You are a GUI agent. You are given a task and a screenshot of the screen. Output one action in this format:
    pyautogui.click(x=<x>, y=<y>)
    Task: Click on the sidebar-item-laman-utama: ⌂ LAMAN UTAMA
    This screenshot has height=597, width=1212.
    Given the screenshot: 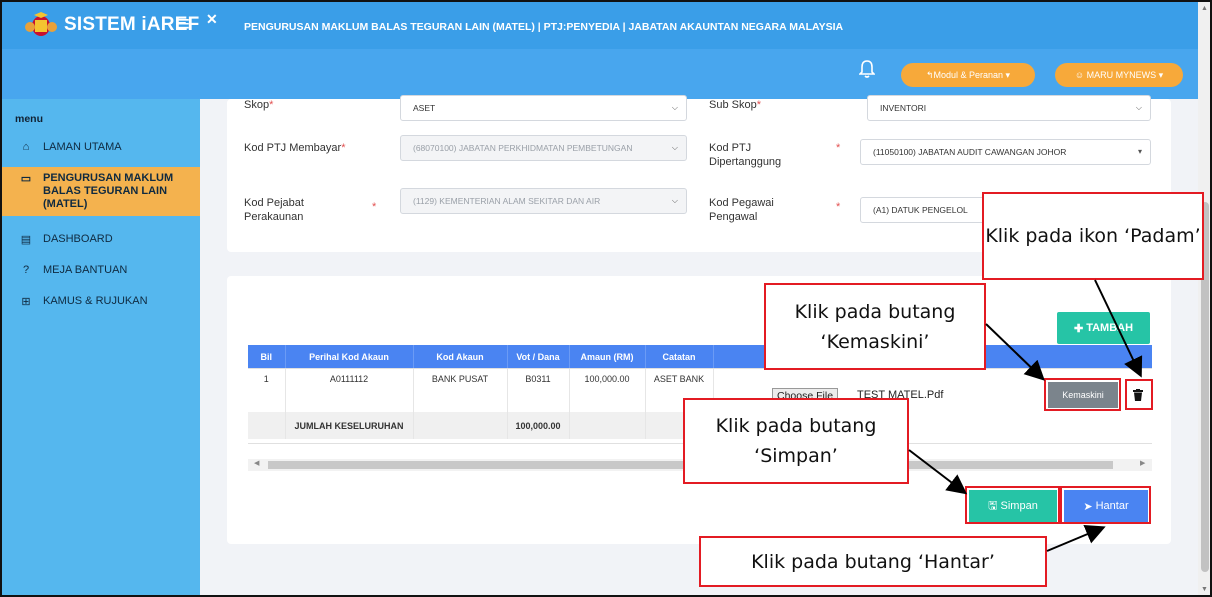 What is the action you would take?
    pyautogui.click(x=101, y=147)
    